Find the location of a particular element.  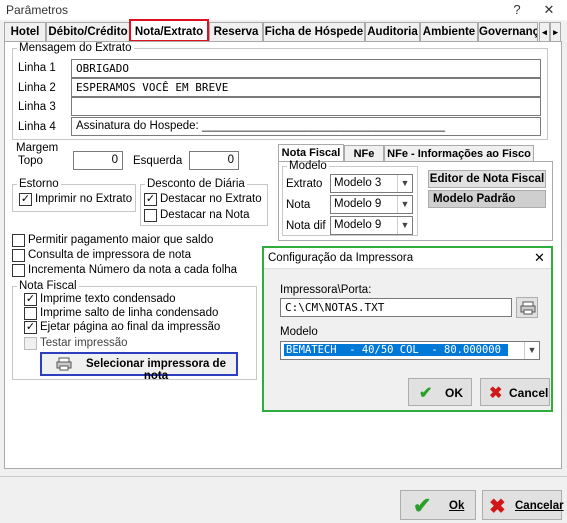

nota-label: Nota is located at coordinates (298, 205).